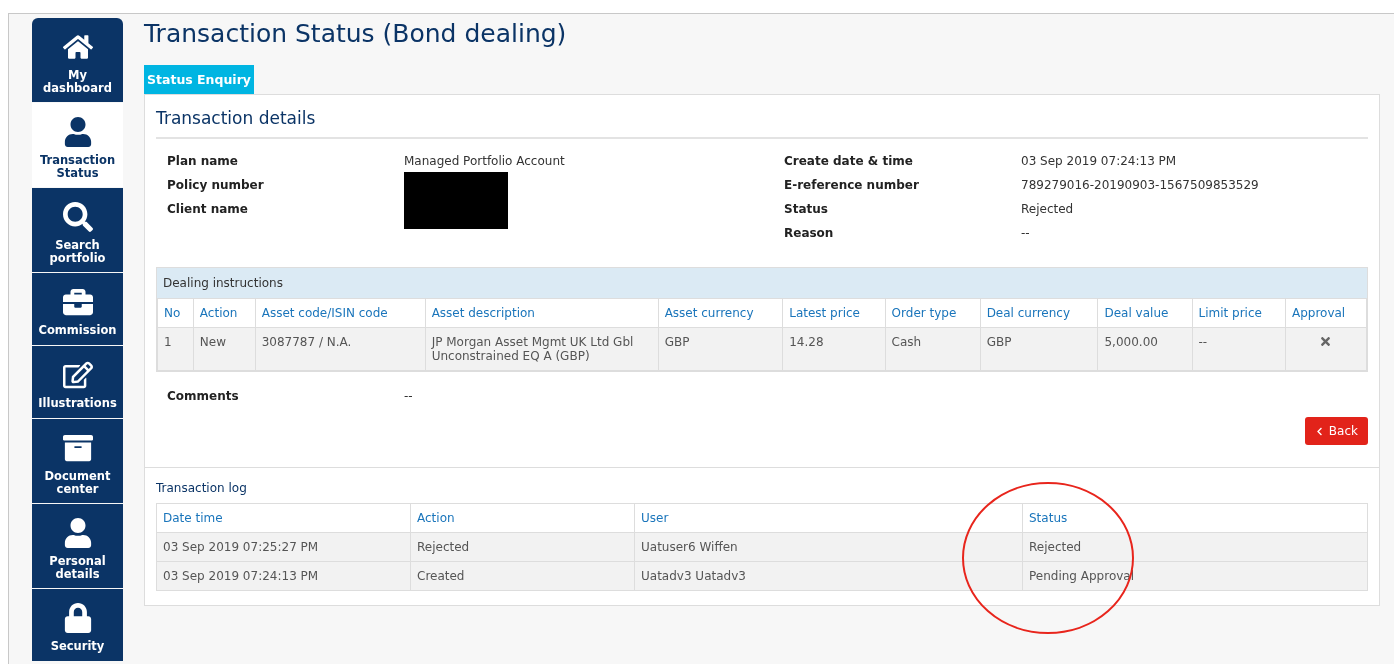 The image size is (1394, 664). I want to click on sidebar-item: Security, so click(77, 625).